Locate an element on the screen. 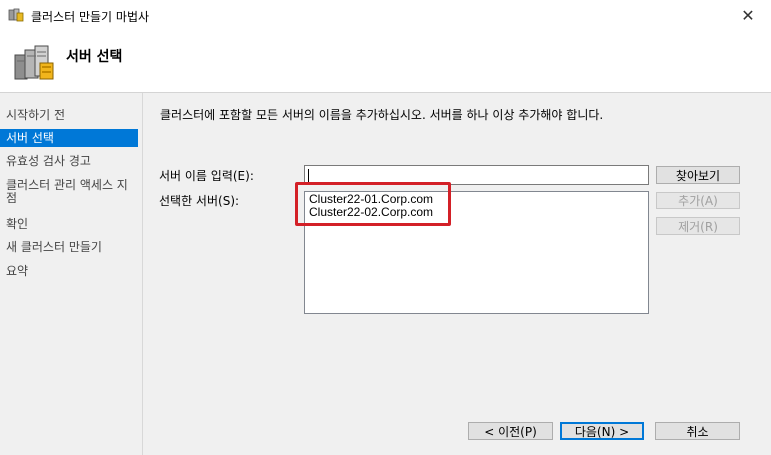  sidebar-item-label: 클러스터 관리 액세스 지점 is located at coordinates (67, 191).